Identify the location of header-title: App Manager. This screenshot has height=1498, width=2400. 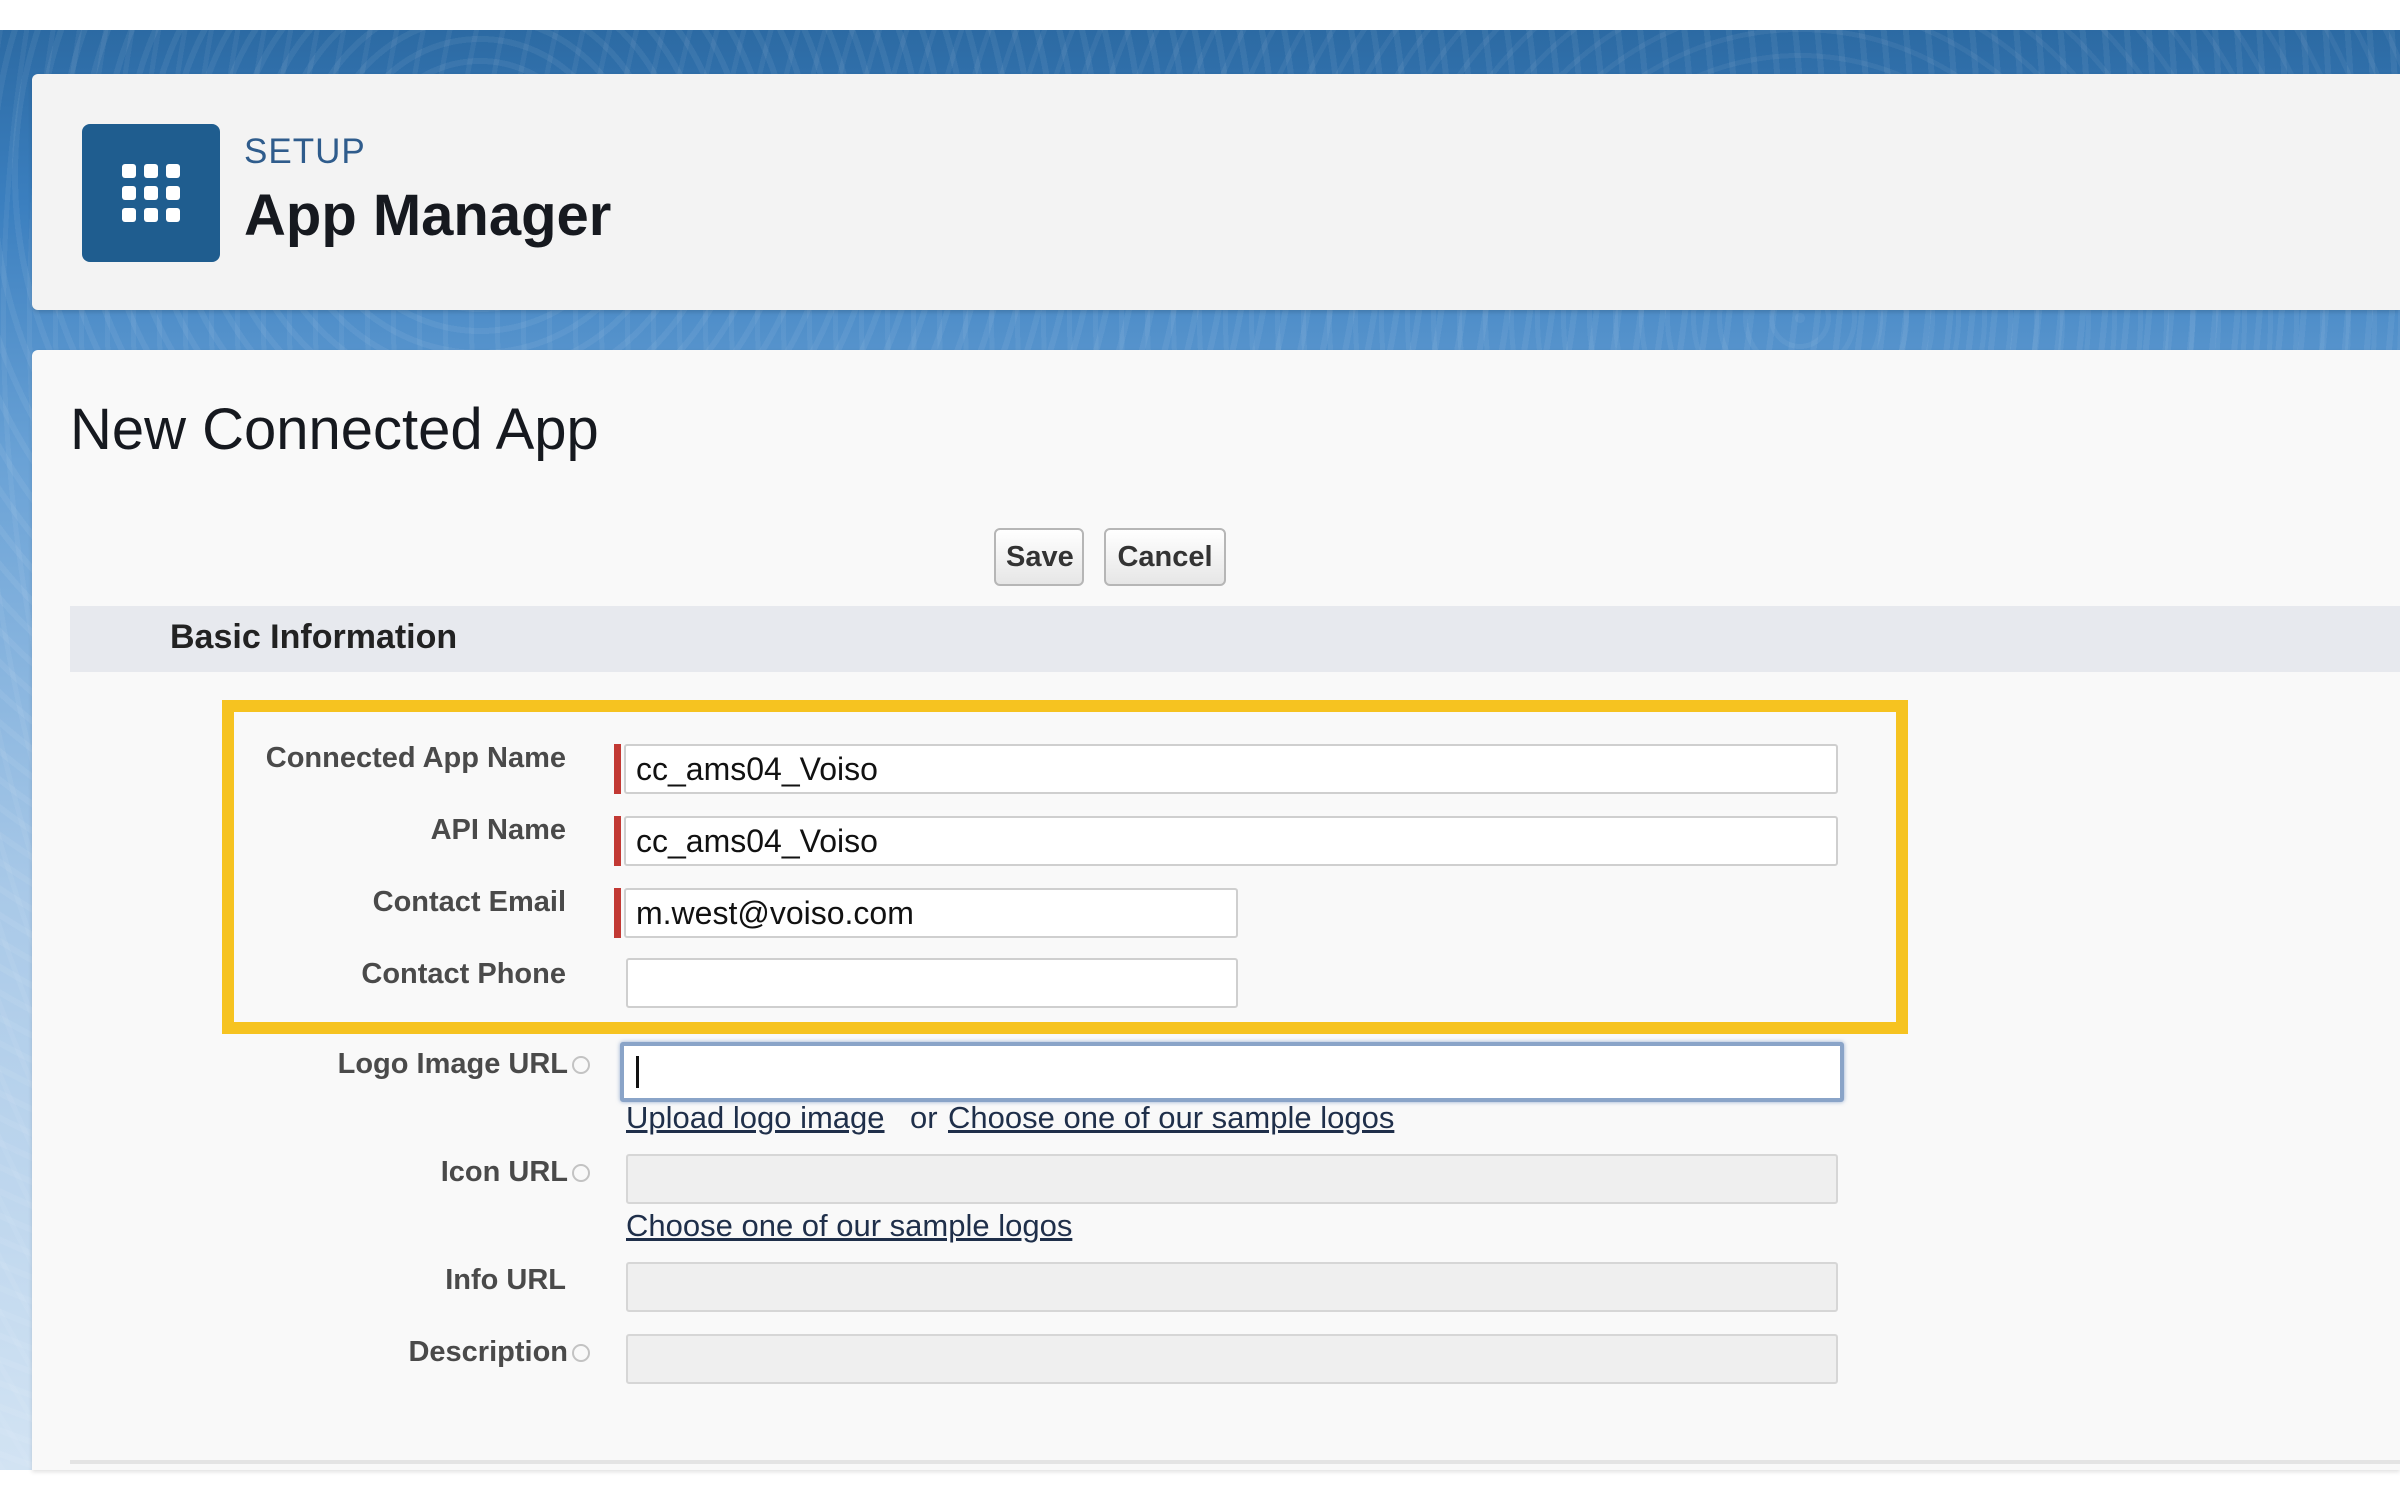
(428, 215).